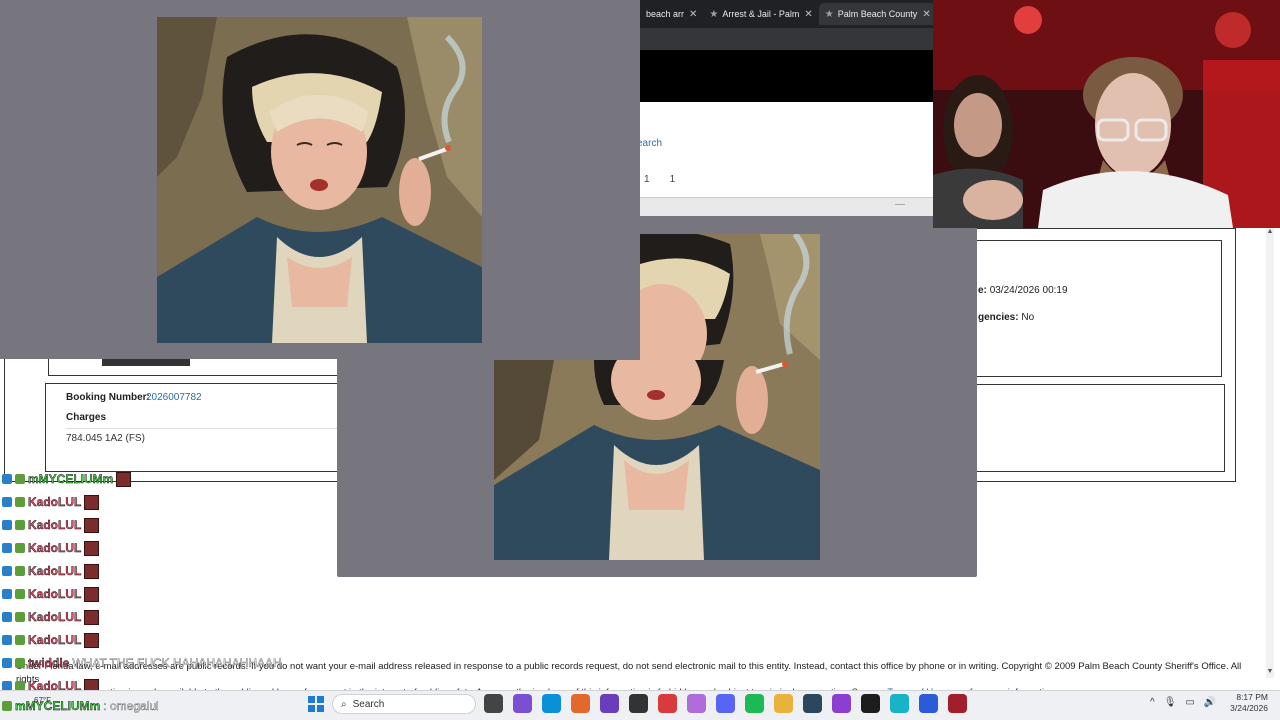 This screenshot has width=1280, height=720. What do you see at coordinates (1100, 428) in the screenshot?
I see `charges-box-right` at bounding box center [1100, 428].